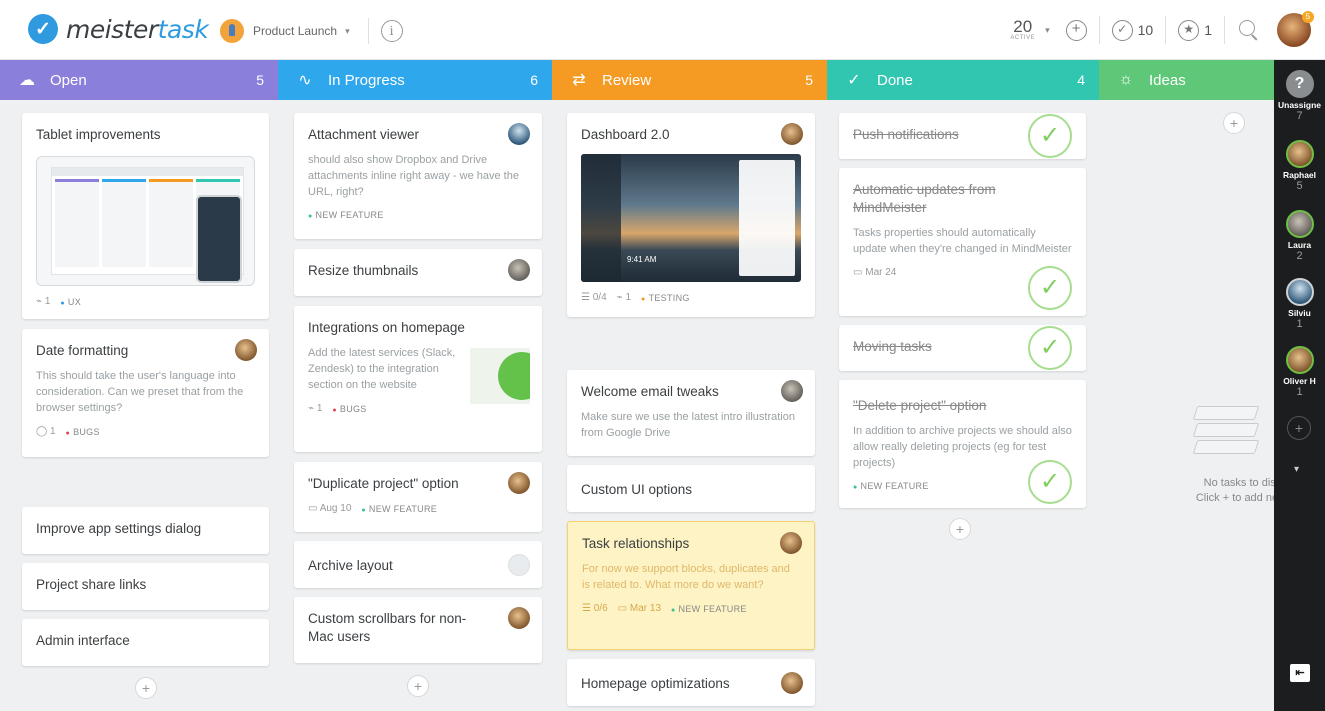 This screenshot has height=711, width=1325. Describe the element at coordinates (636, 543) in the screenshot. I see `task-title: Task relationships` at that location.